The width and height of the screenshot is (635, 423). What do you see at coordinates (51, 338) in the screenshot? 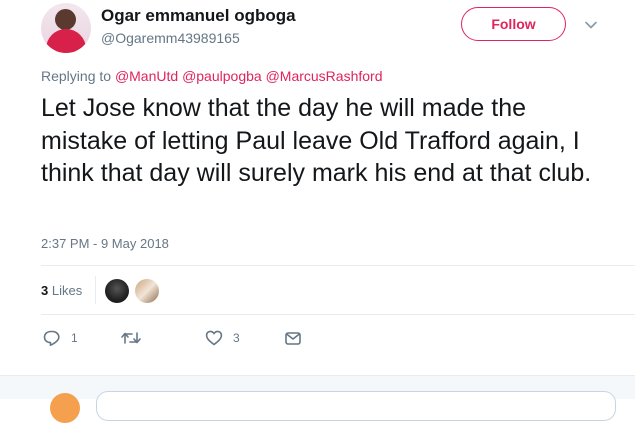
I see `reply-icon` at bounding box center [51, 338].